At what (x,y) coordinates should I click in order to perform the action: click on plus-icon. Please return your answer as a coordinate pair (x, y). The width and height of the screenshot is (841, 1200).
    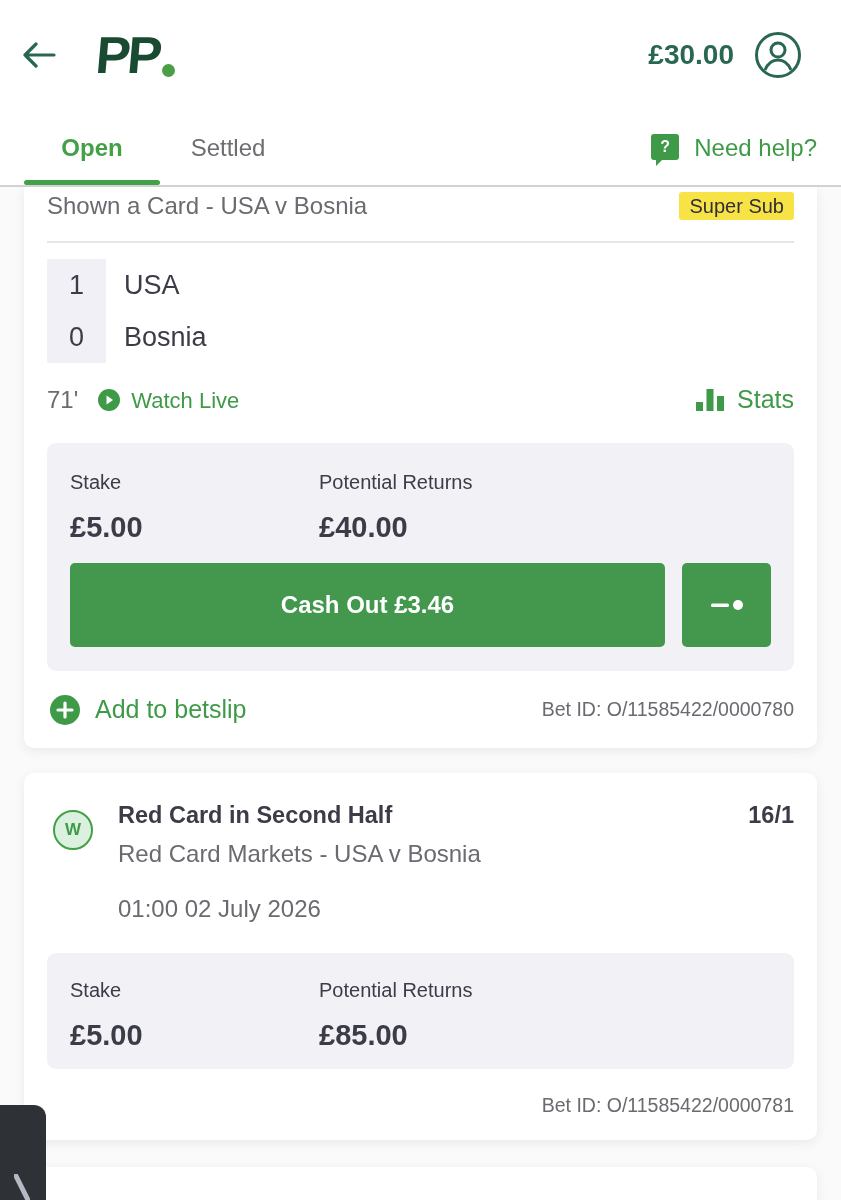
    Looking at the image, I should click on (65, 710).